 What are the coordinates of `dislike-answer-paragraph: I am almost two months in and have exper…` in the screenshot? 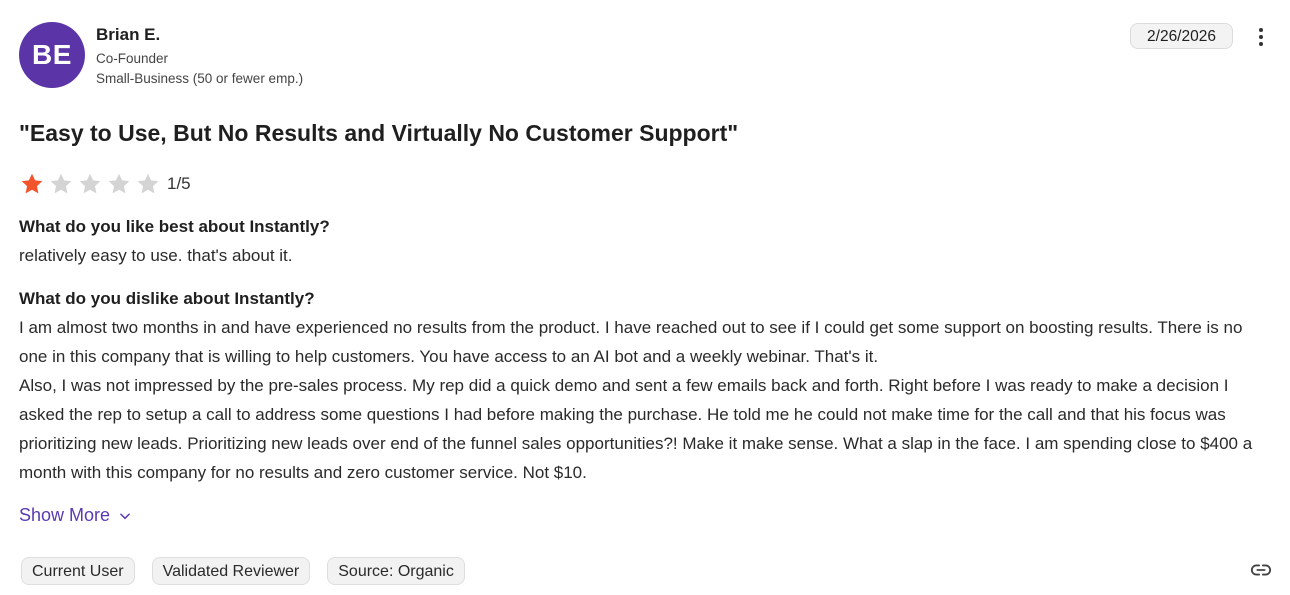 It's located at (631, 342).